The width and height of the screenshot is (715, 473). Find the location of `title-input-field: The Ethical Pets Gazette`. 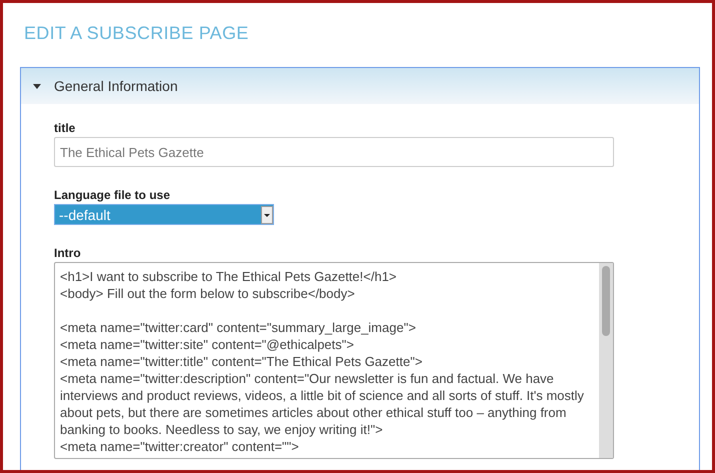

title-input-field: The Ethical Pets Gazette is located at coordinates (334, 152).